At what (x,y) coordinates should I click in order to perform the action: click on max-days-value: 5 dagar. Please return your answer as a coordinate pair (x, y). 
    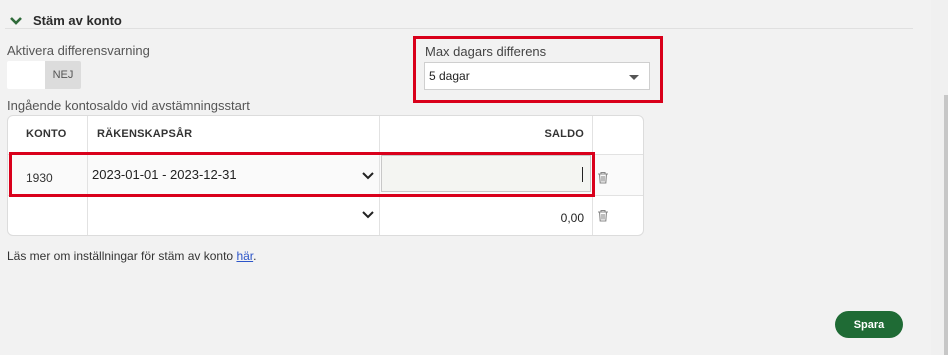
    Looking at the image, I should click on (449, 76).